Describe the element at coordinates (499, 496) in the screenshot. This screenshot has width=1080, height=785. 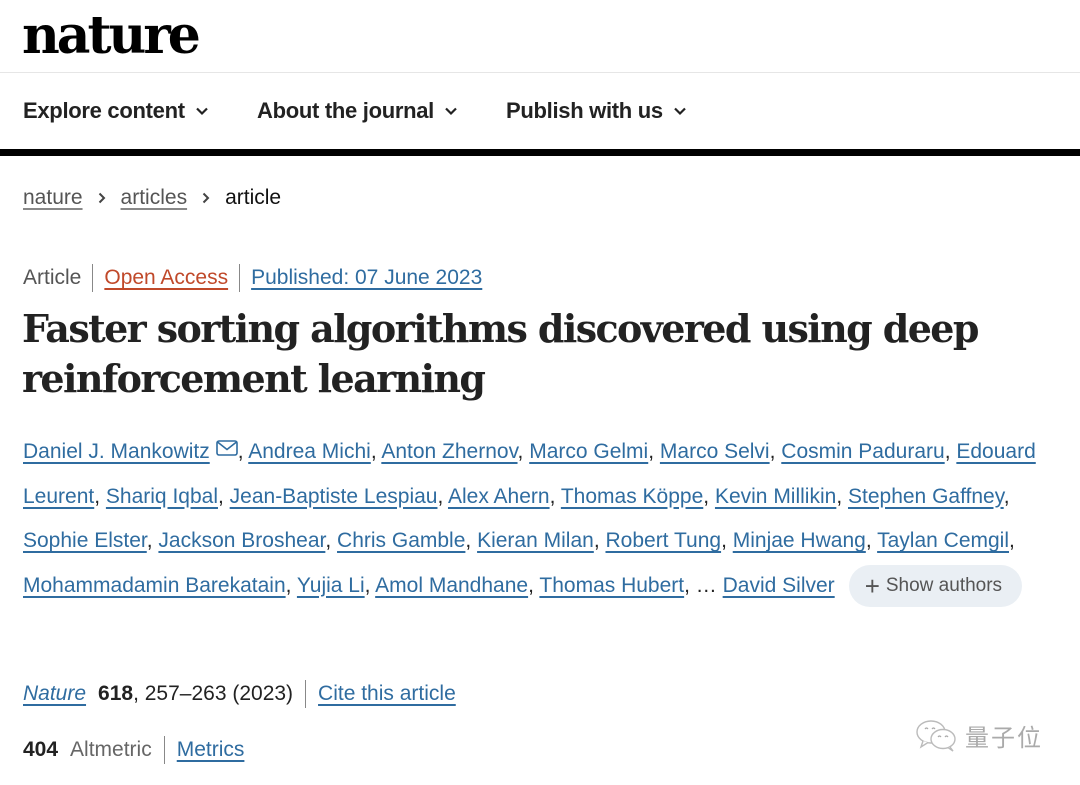
I see `author-link: Alex Ahern` at that location.